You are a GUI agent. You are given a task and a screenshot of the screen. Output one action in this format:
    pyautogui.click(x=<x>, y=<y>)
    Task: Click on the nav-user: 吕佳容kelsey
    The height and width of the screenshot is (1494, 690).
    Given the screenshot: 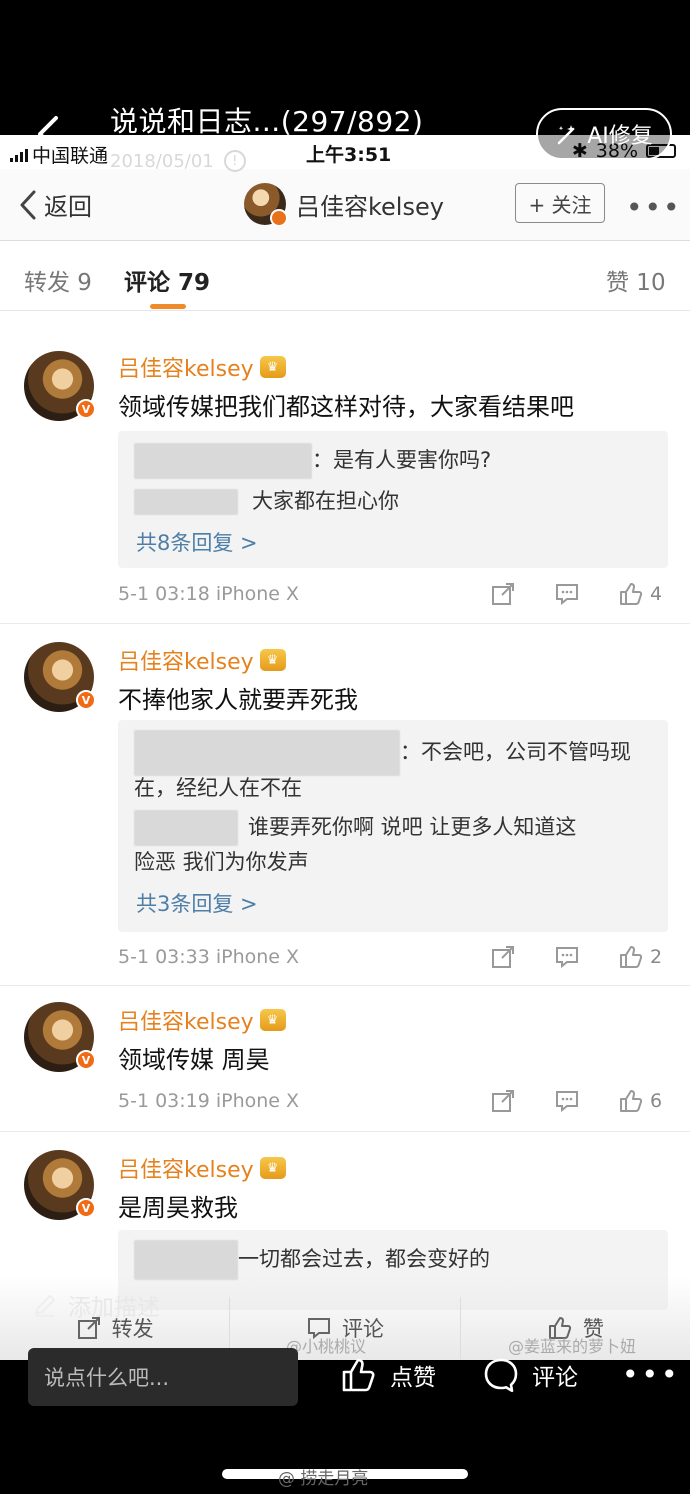 What is the action you would take?
    pyautogui.click(x=344, y=205)
    